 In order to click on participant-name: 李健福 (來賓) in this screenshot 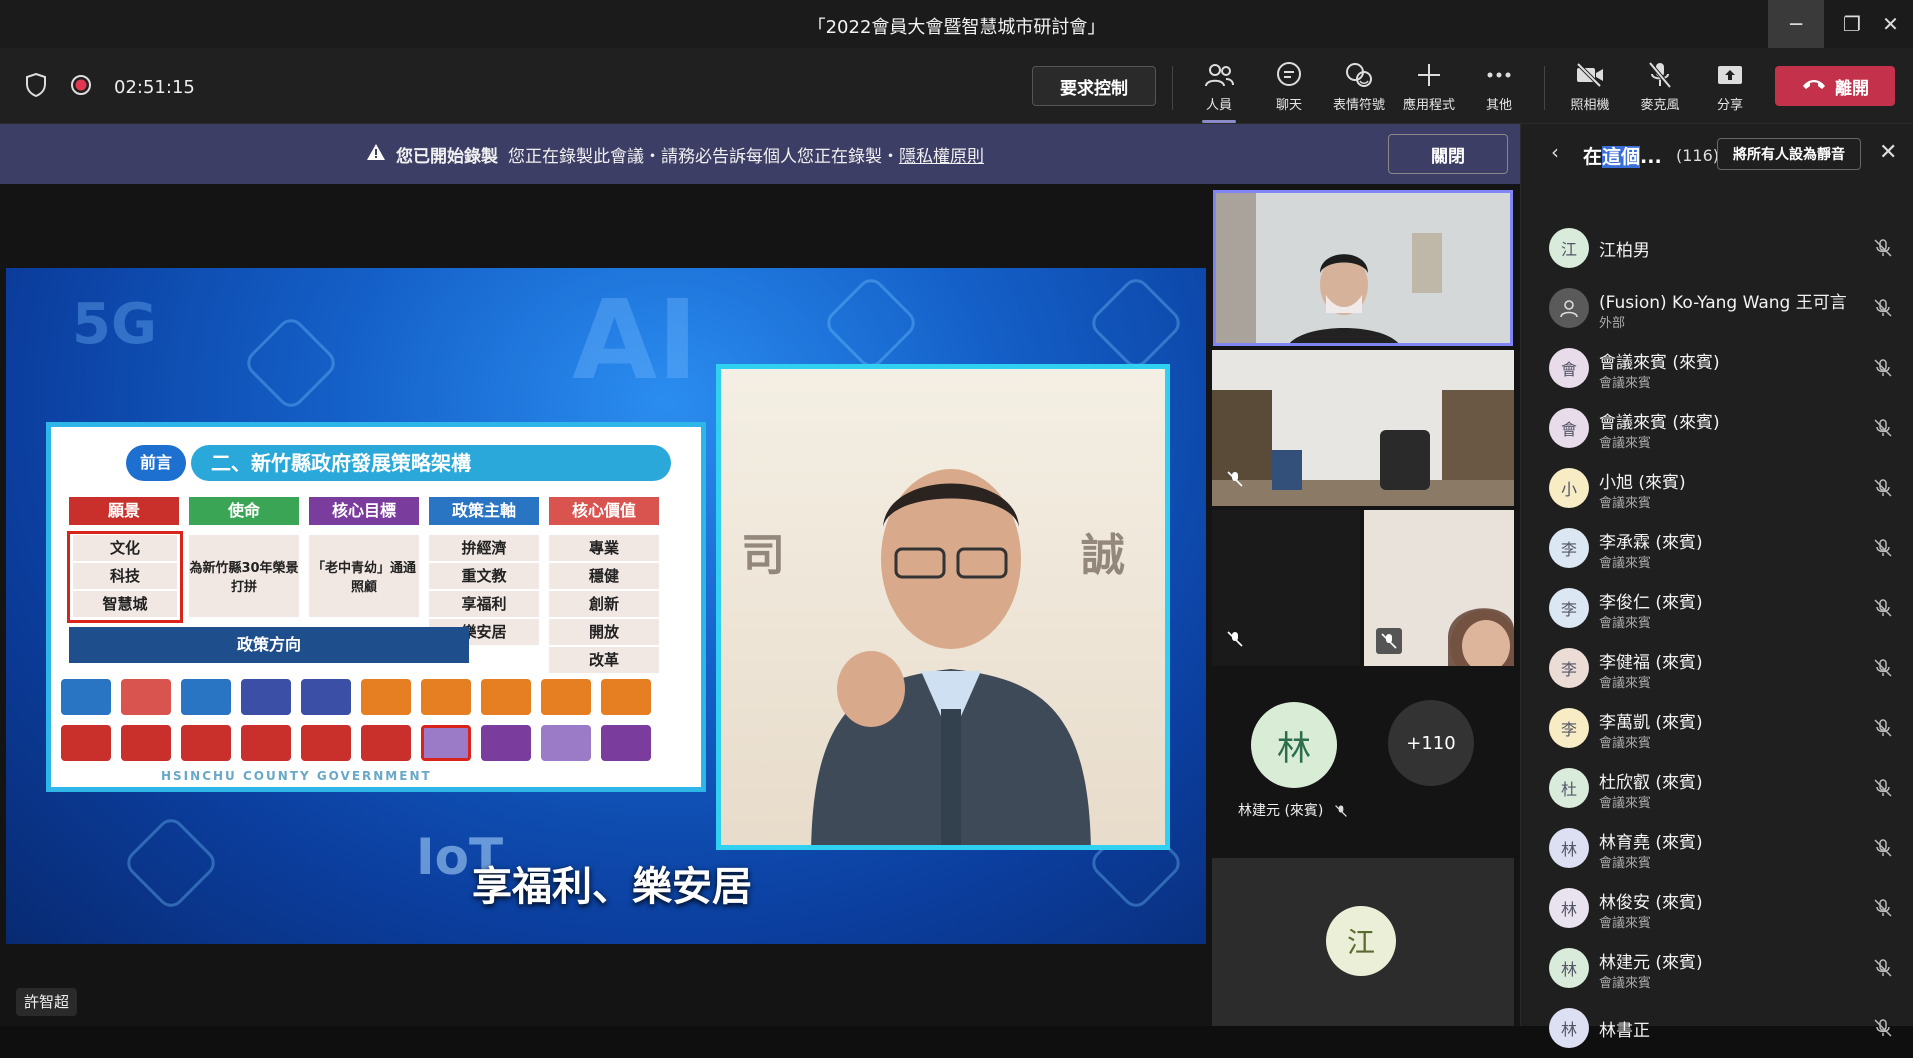, I will do `click(1651, 663)`.